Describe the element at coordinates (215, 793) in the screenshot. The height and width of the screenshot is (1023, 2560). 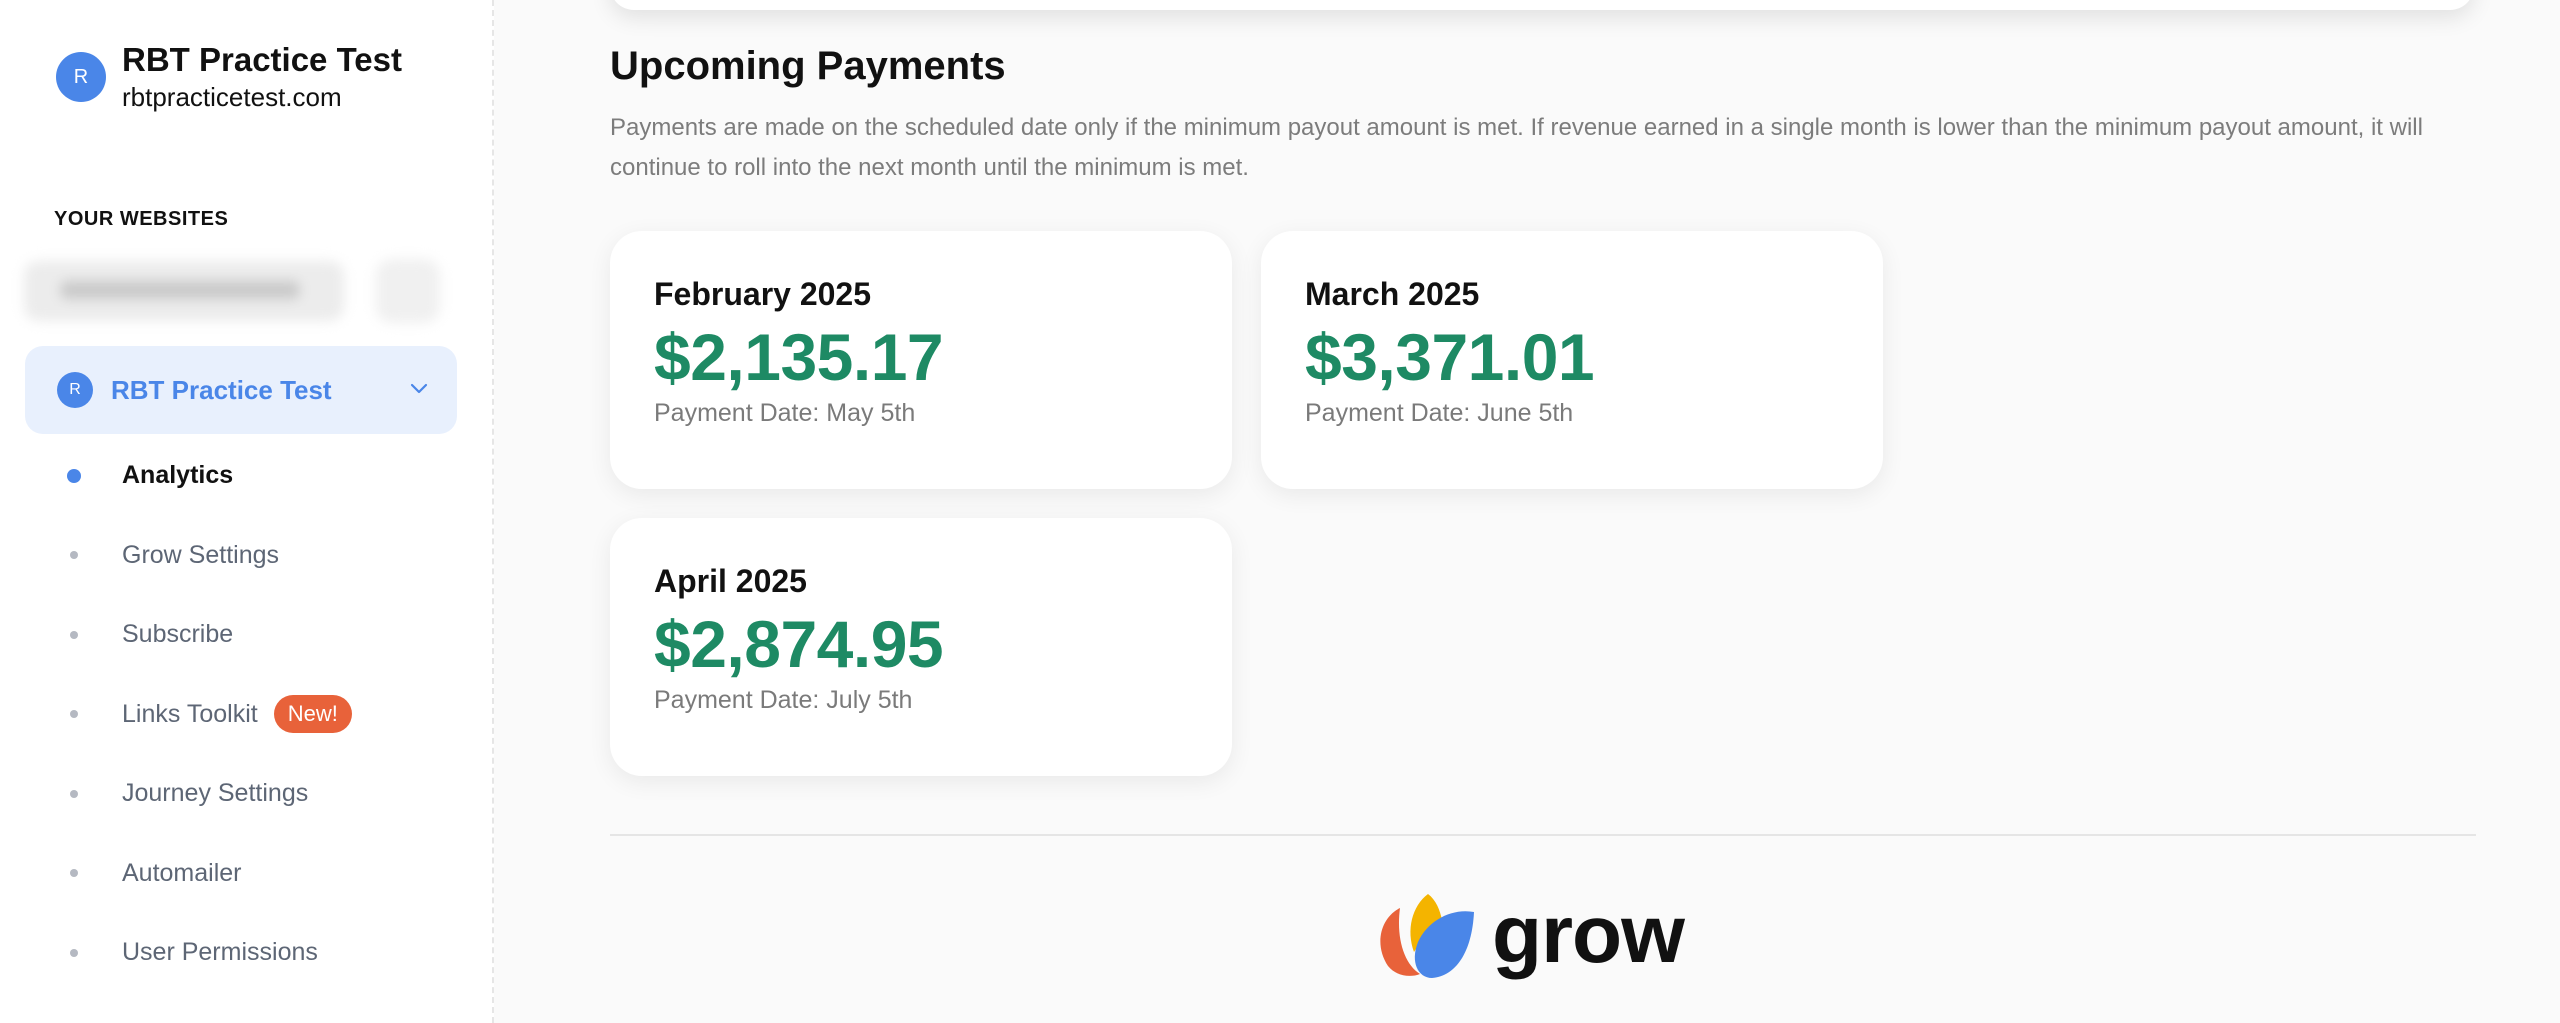
I see `sidebar-item-label: Journey Settings` at that location.